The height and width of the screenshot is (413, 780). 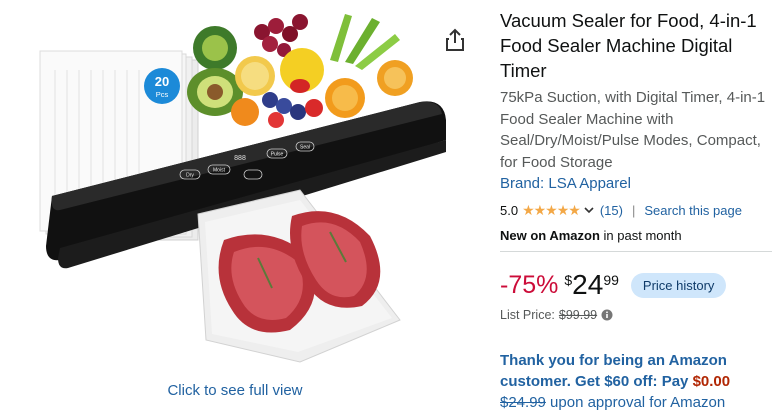 I want to click on bag-count-text: 20, so click(x=162, y=81).